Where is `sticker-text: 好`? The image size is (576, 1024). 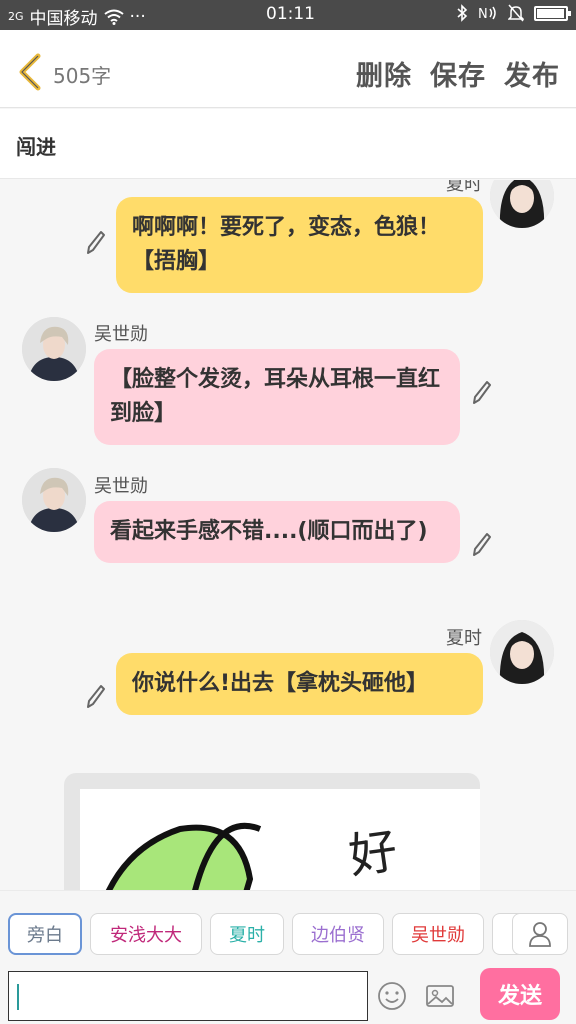
sticker-text: 好 is located at coordinates (373, 854).